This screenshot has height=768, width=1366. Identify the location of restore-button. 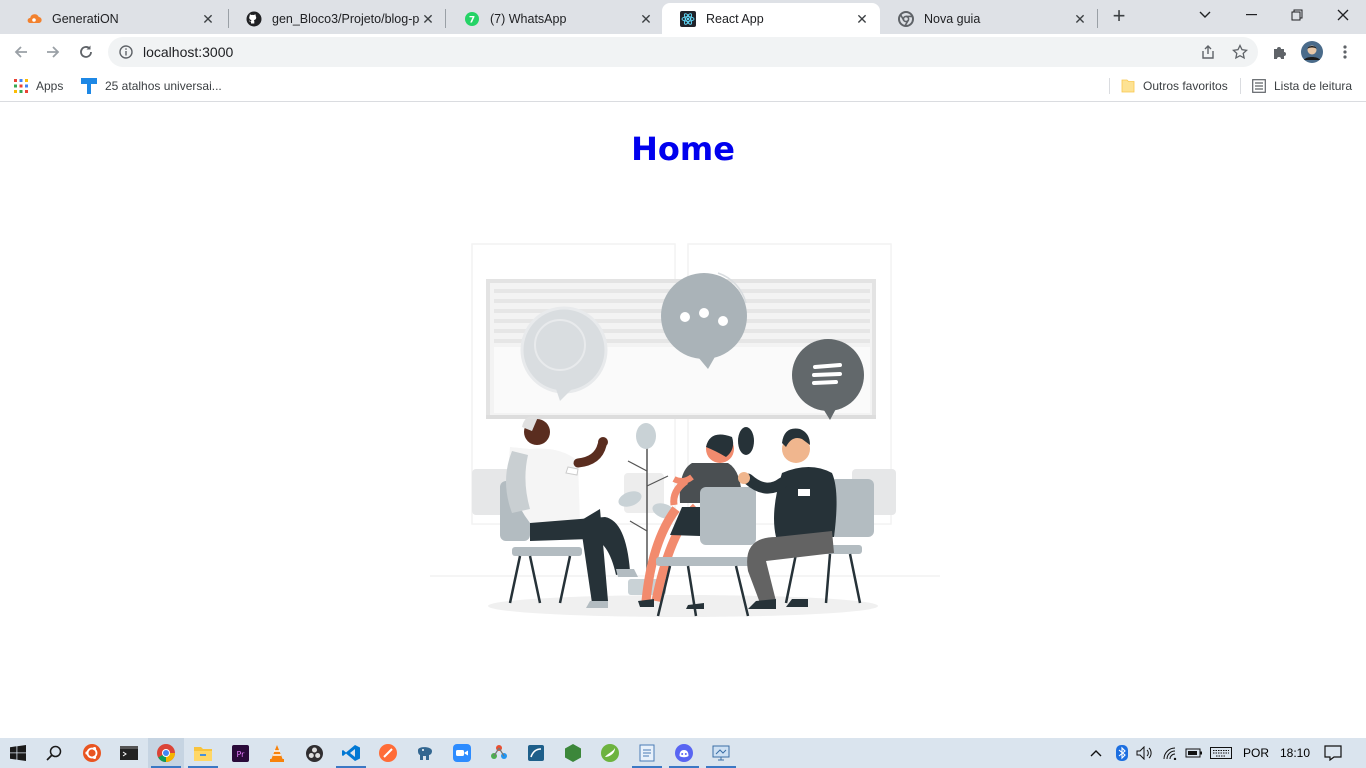
(1297, 15).